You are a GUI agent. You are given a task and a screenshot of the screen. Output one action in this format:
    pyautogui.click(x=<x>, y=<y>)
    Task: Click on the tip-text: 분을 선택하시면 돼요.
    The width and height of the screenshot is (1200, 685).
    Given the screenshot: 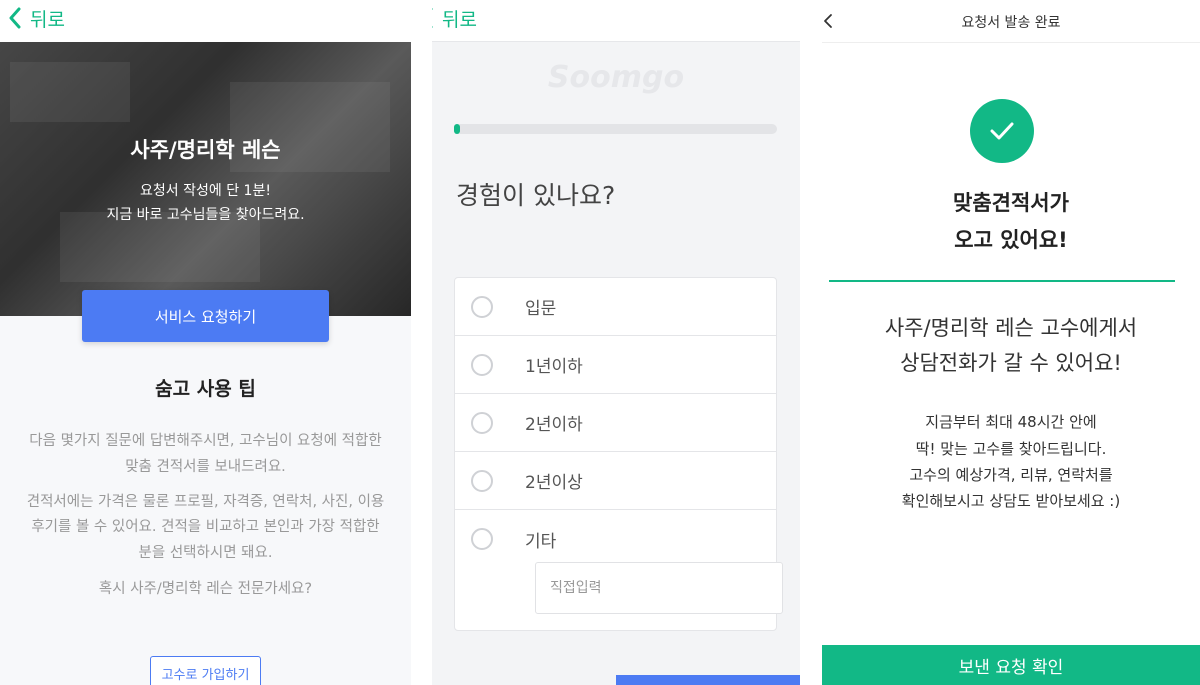 What is the action you would take?
    pyautogui.click(x=205, y=553)
    